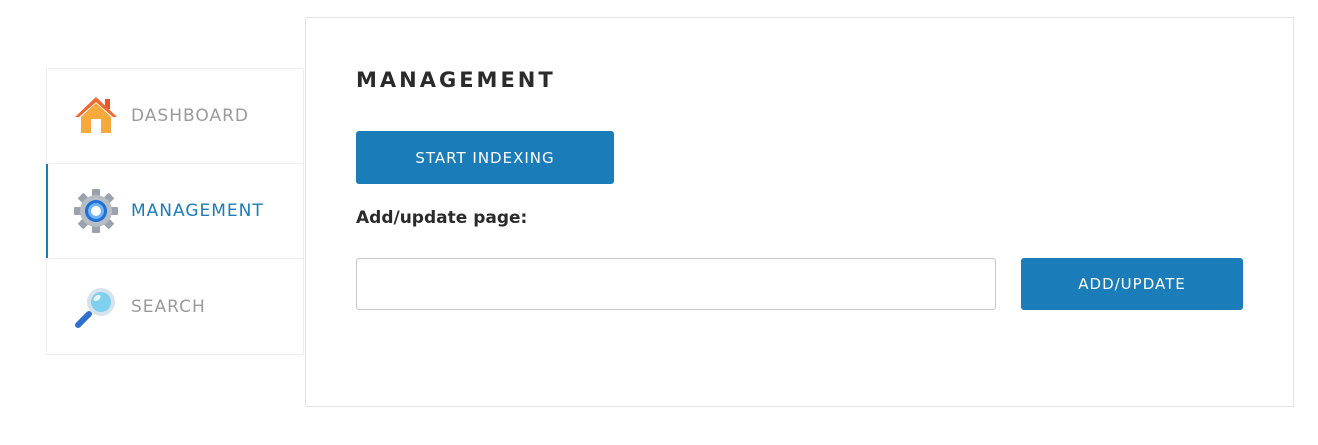 This screenshot has height=445, width=1318. What do you see at coordinates (456, 80) in the screenshot?
I see `page-title: MANAGEMENT` at bounding box center [456, 80].